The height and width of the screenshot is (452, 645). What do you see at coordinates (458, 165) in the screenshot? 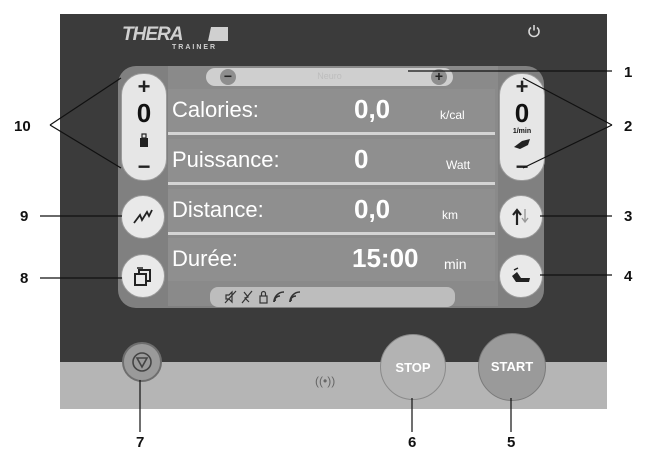
I see `reading-unit: Watt` at bounding box center [458, 165].